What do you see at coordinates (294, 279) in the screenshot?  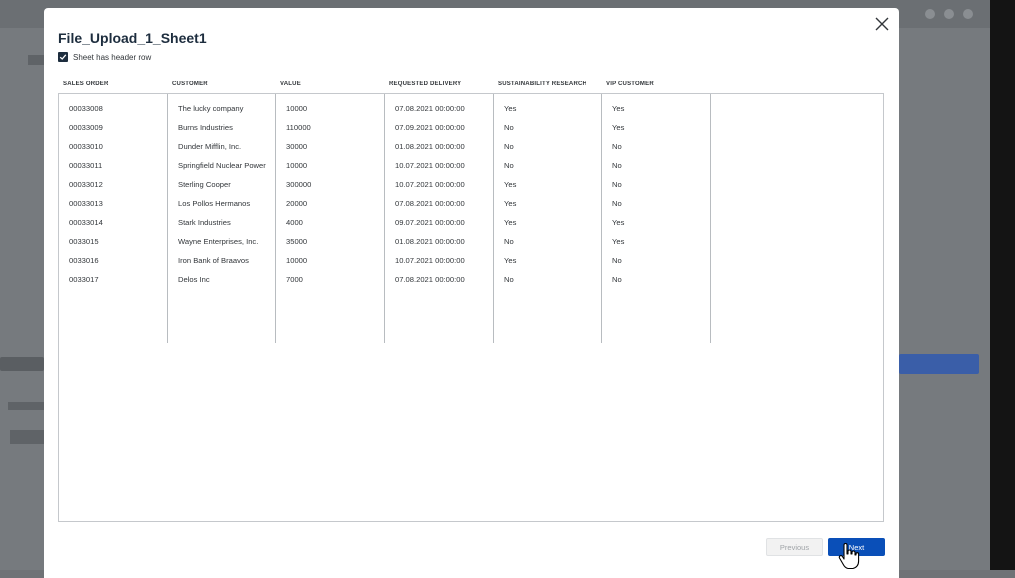 I see `table-cell: 7000` at bounding box center [294, 279].